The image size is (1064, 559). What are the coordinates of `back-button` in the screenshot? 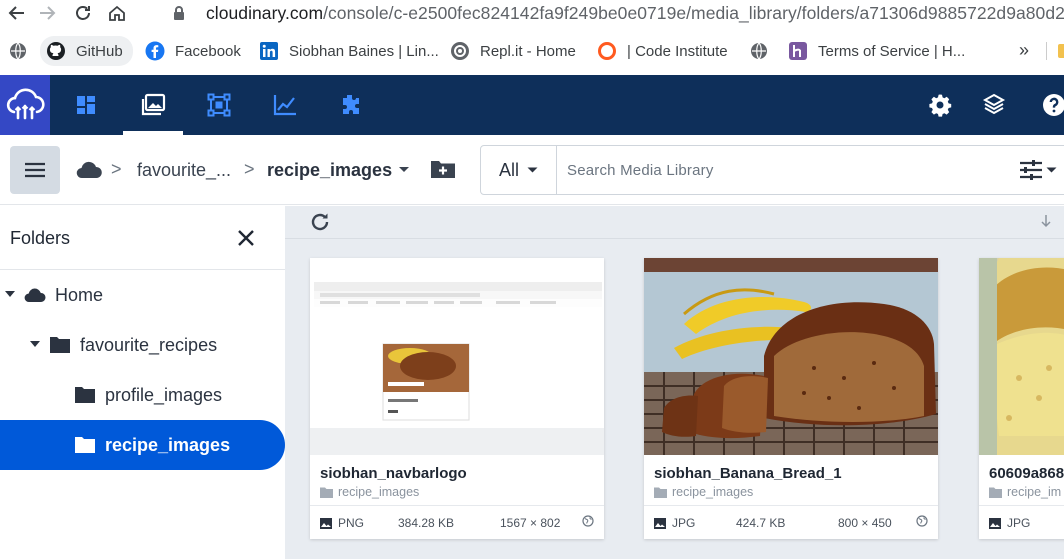 It's located at (17, 13).